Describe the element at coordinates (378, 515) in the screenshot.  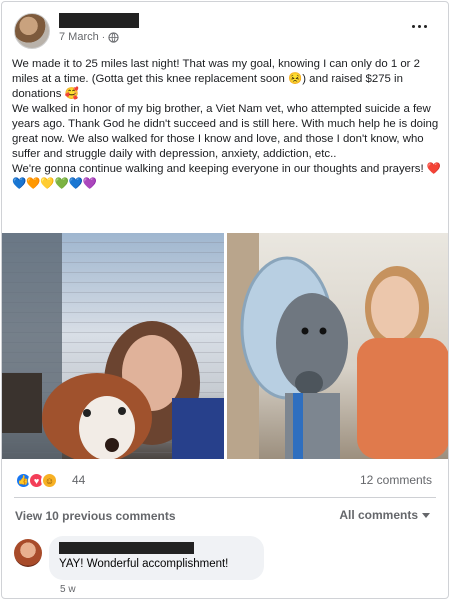
I see `comment-sort-label: All comments` at that location.